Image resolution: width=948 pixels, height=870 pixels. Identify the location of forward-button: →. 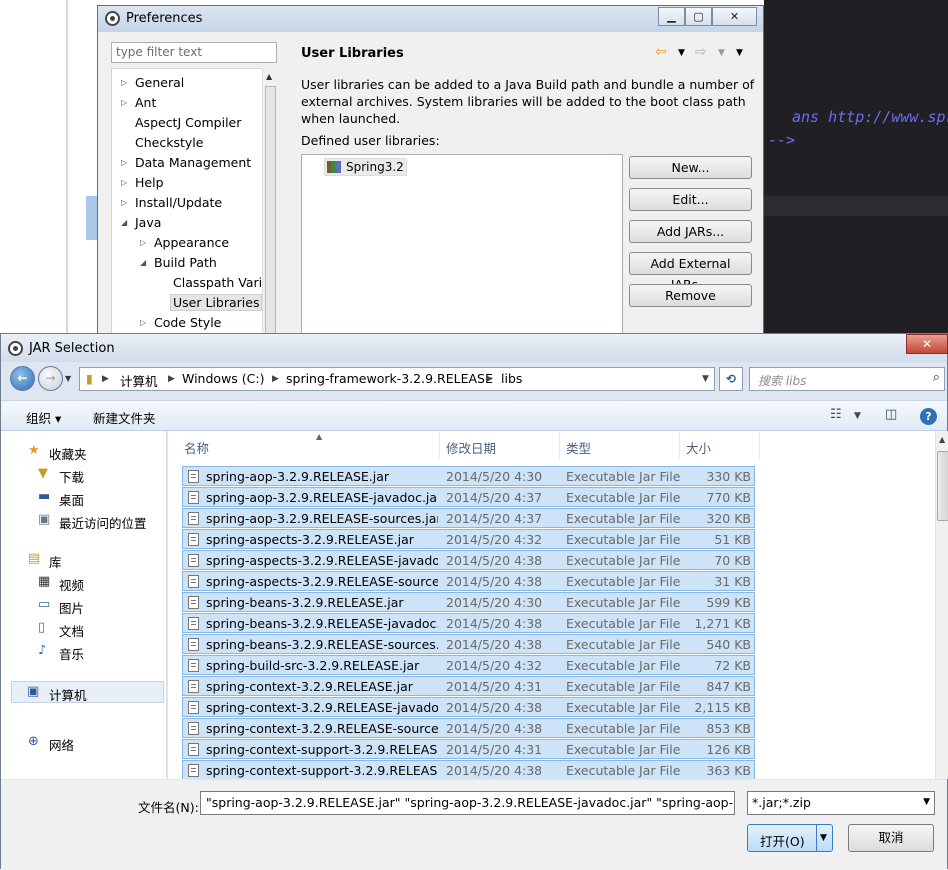
(50, 378).